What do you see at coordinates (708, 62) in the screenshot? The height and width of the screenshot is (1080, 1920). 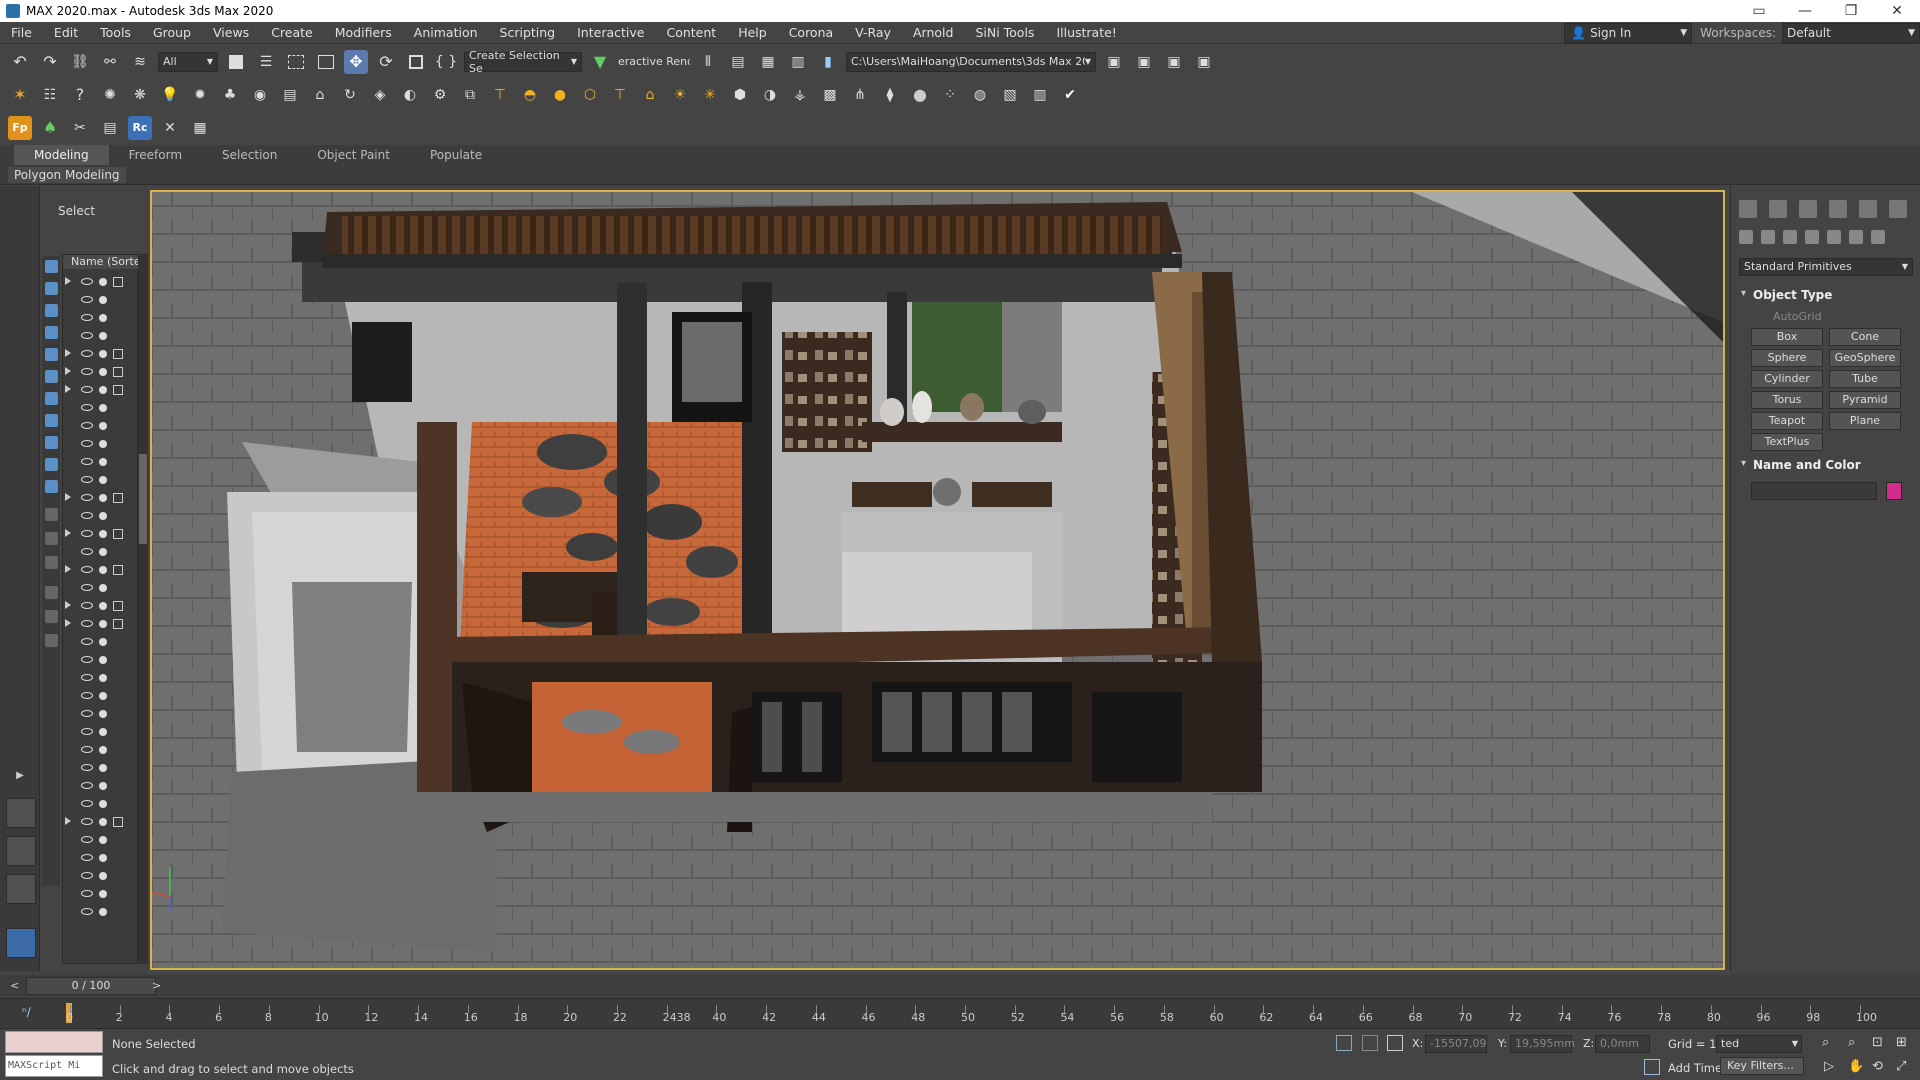 I see `mirror-icon: ⫴` at bounding box center [708, 62].